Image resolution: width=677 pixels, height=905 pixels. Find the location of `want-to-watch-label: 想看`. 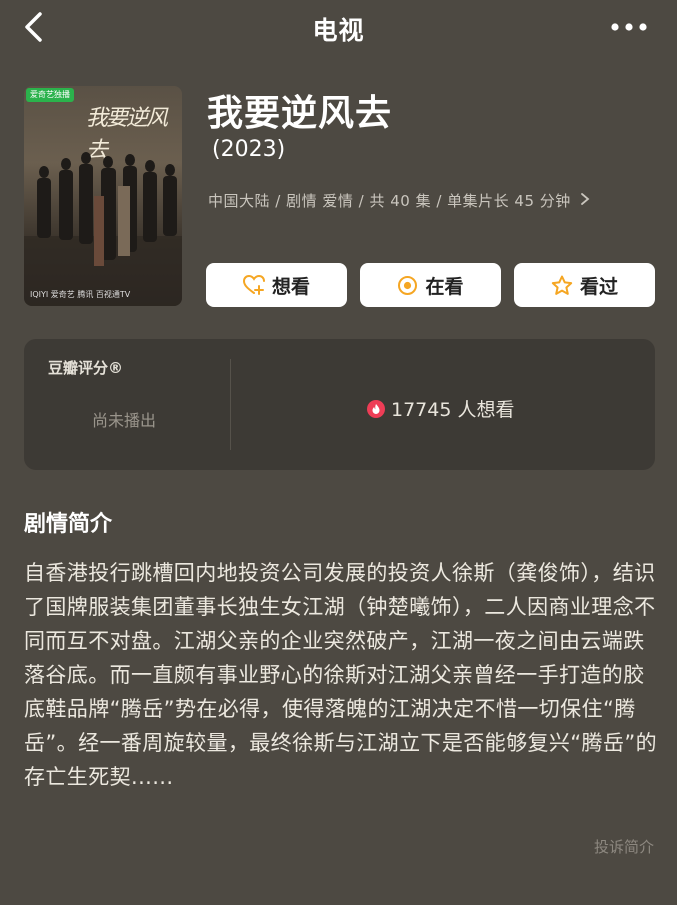

want-to-watch-label: 想看 is located at coordinates (290, 286).